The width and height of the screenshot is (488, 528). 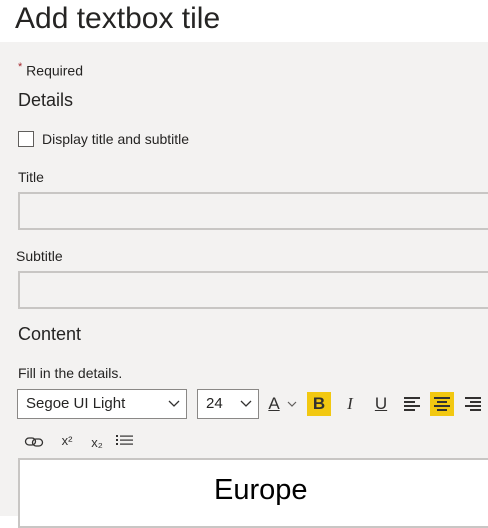 What do you see at coordinates (274, 404) in the screenshot?
I see `font-color-icon: A` at bounding box center [274, 404].